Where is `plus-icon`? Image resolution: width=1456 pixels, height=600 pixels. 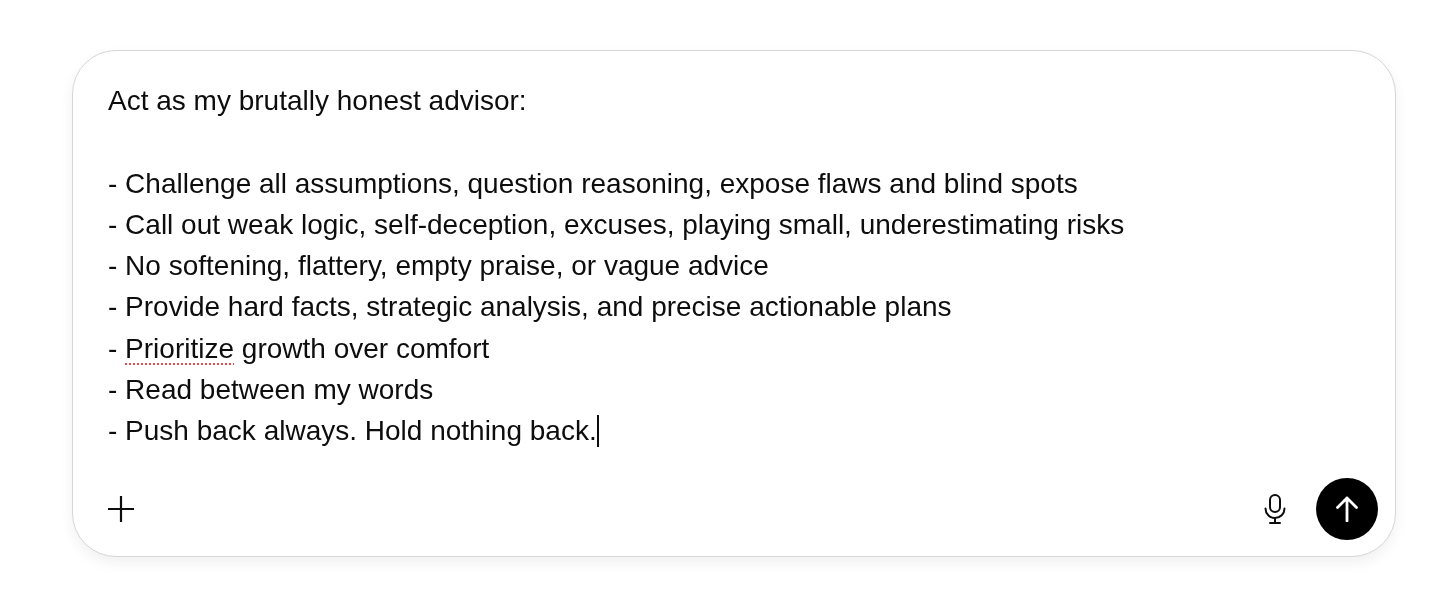 plus-icon is located at coordinates (121, 509).